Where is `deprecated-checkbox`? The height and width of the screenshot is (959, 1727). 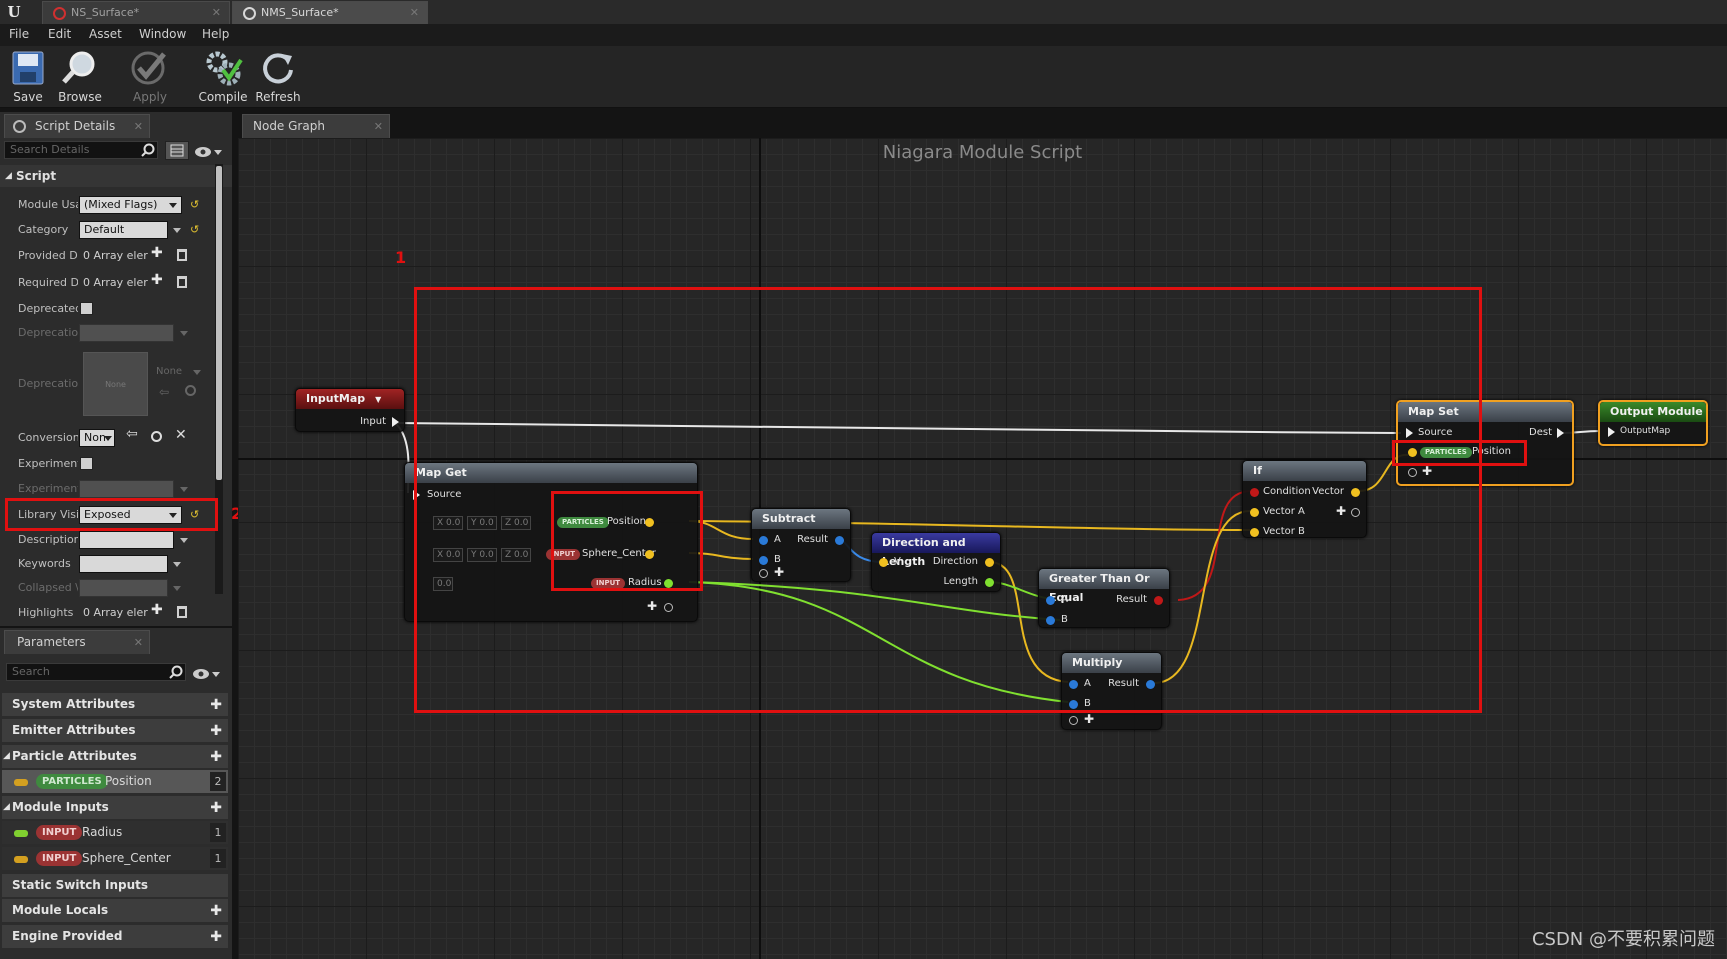 deprecated-checkbox is located at coordinates (86, 308).